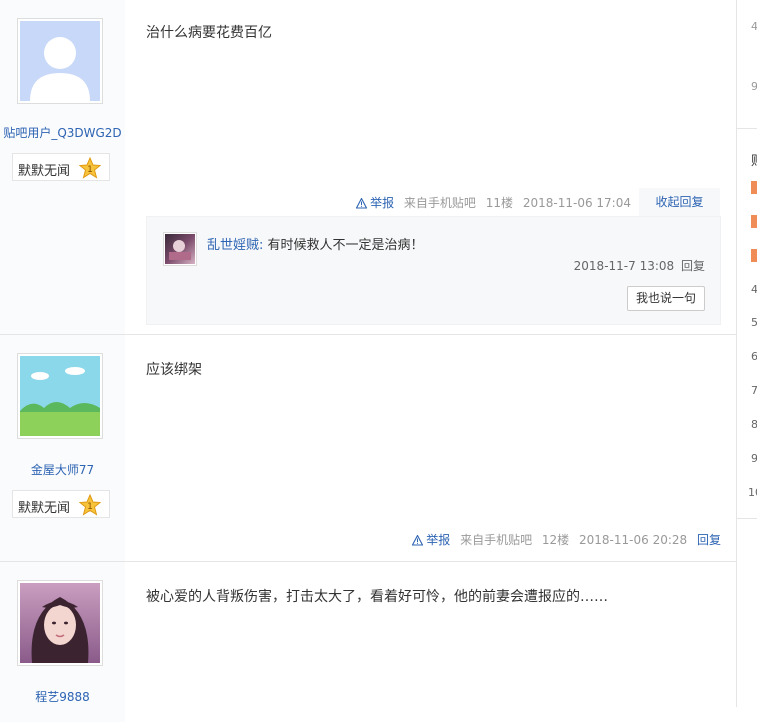 The width and height of the screenshot is (757, 722). What do you see at coordinates (555, 540) in the screenshot?
I see `floor-number: 12楼` at bounding box center [555, 540].